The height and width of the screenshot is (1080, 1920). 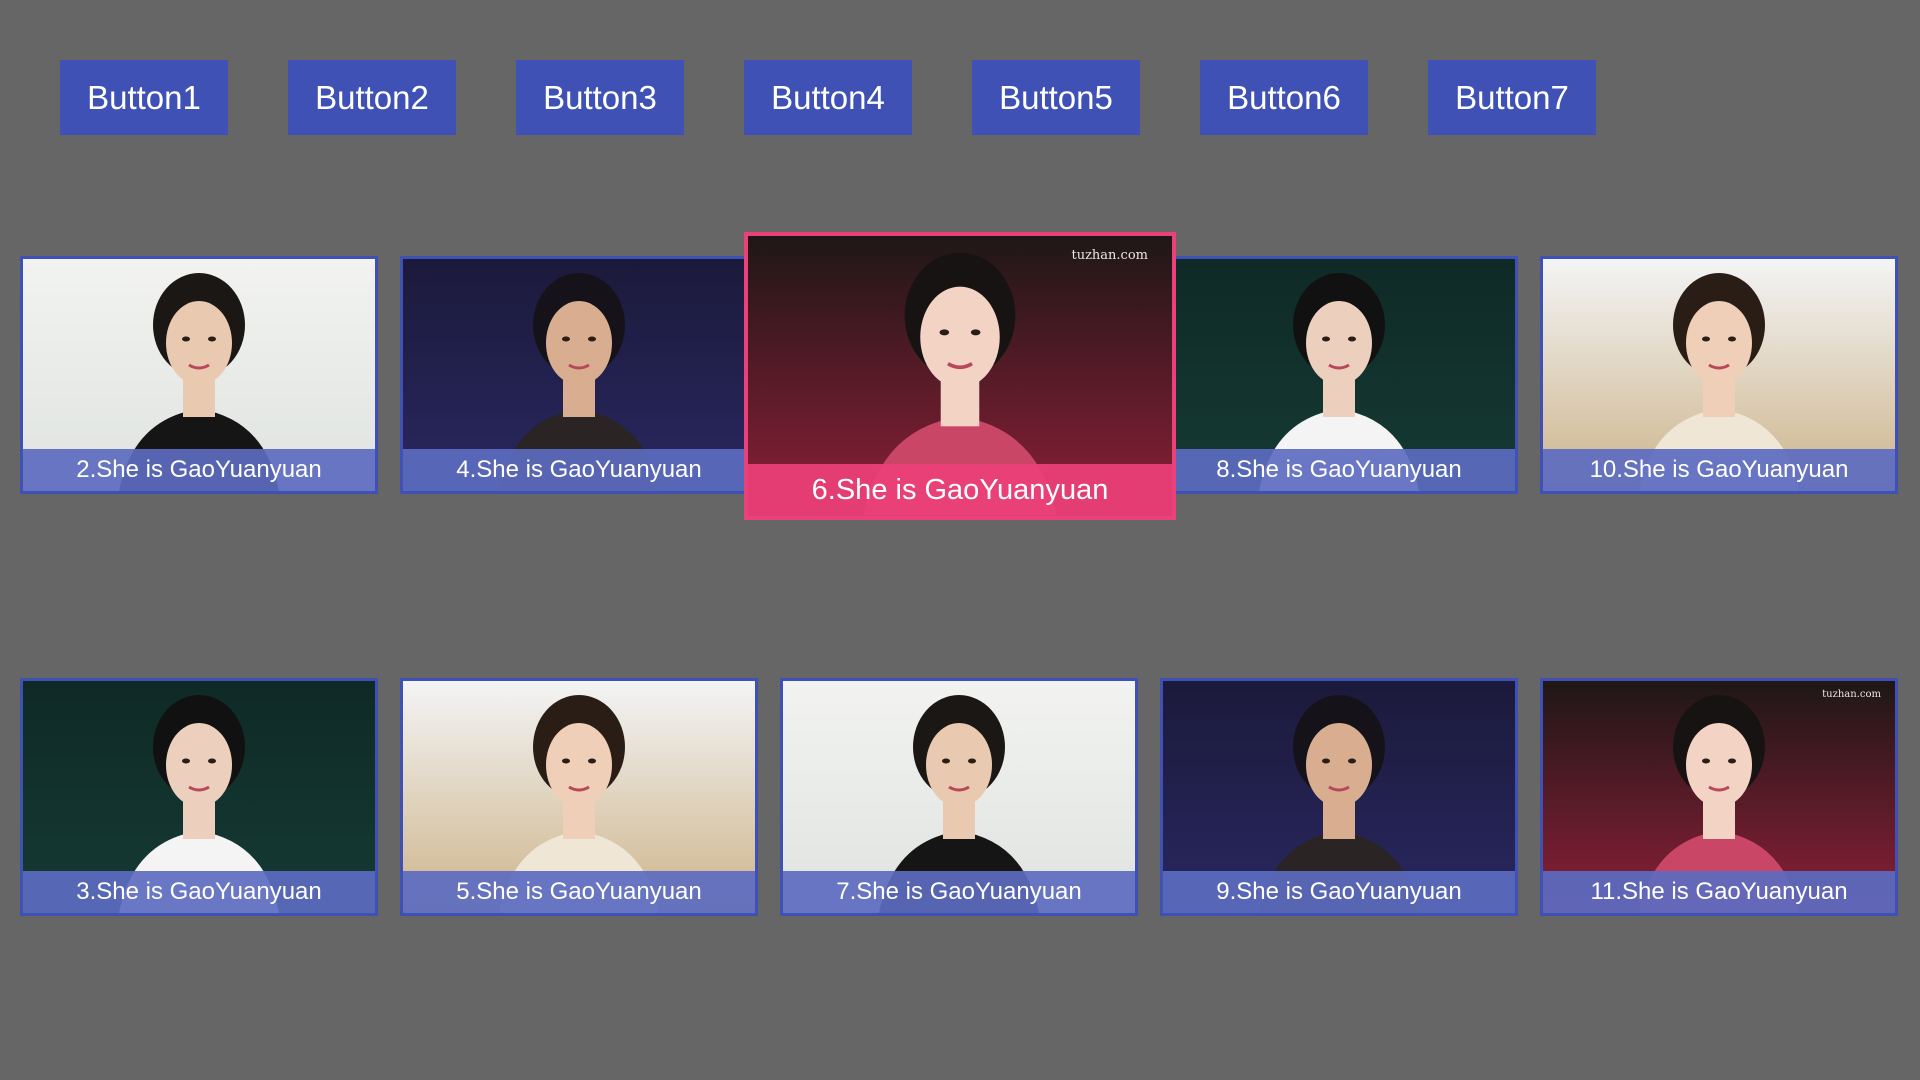 What do you see at coordinates (199, 375) in the screenshot?
I see `image-card-2: 2.She is GaoYuanyuan` at bounding box center [199, 375].